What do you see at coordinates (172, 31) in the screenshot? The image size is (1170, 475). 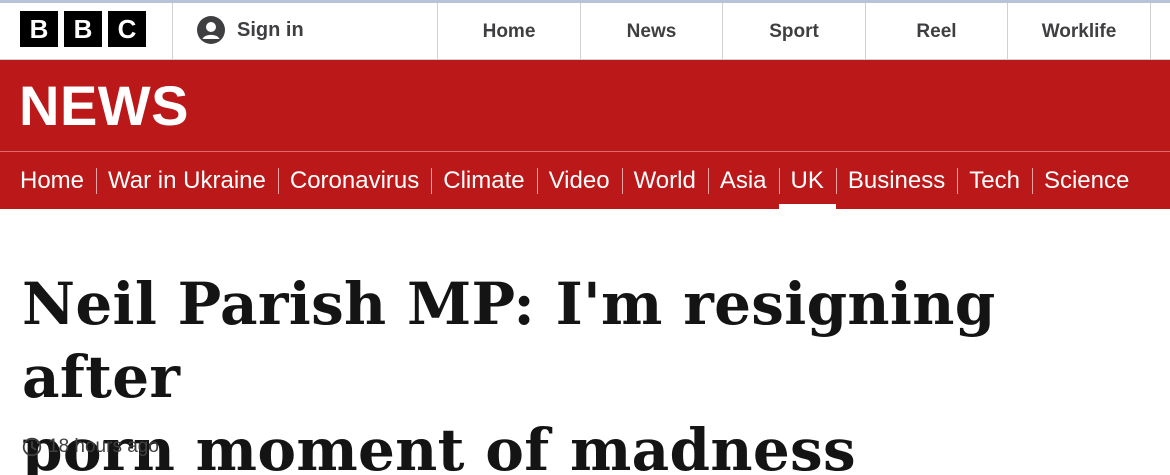 I see `header-divider` at bounding box center [172, 31].